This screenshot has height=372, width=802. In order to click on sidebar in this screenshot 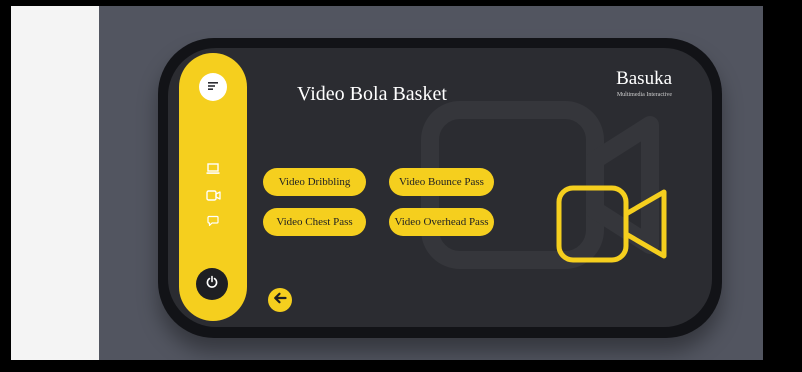, I will do `click(213, 187)`.